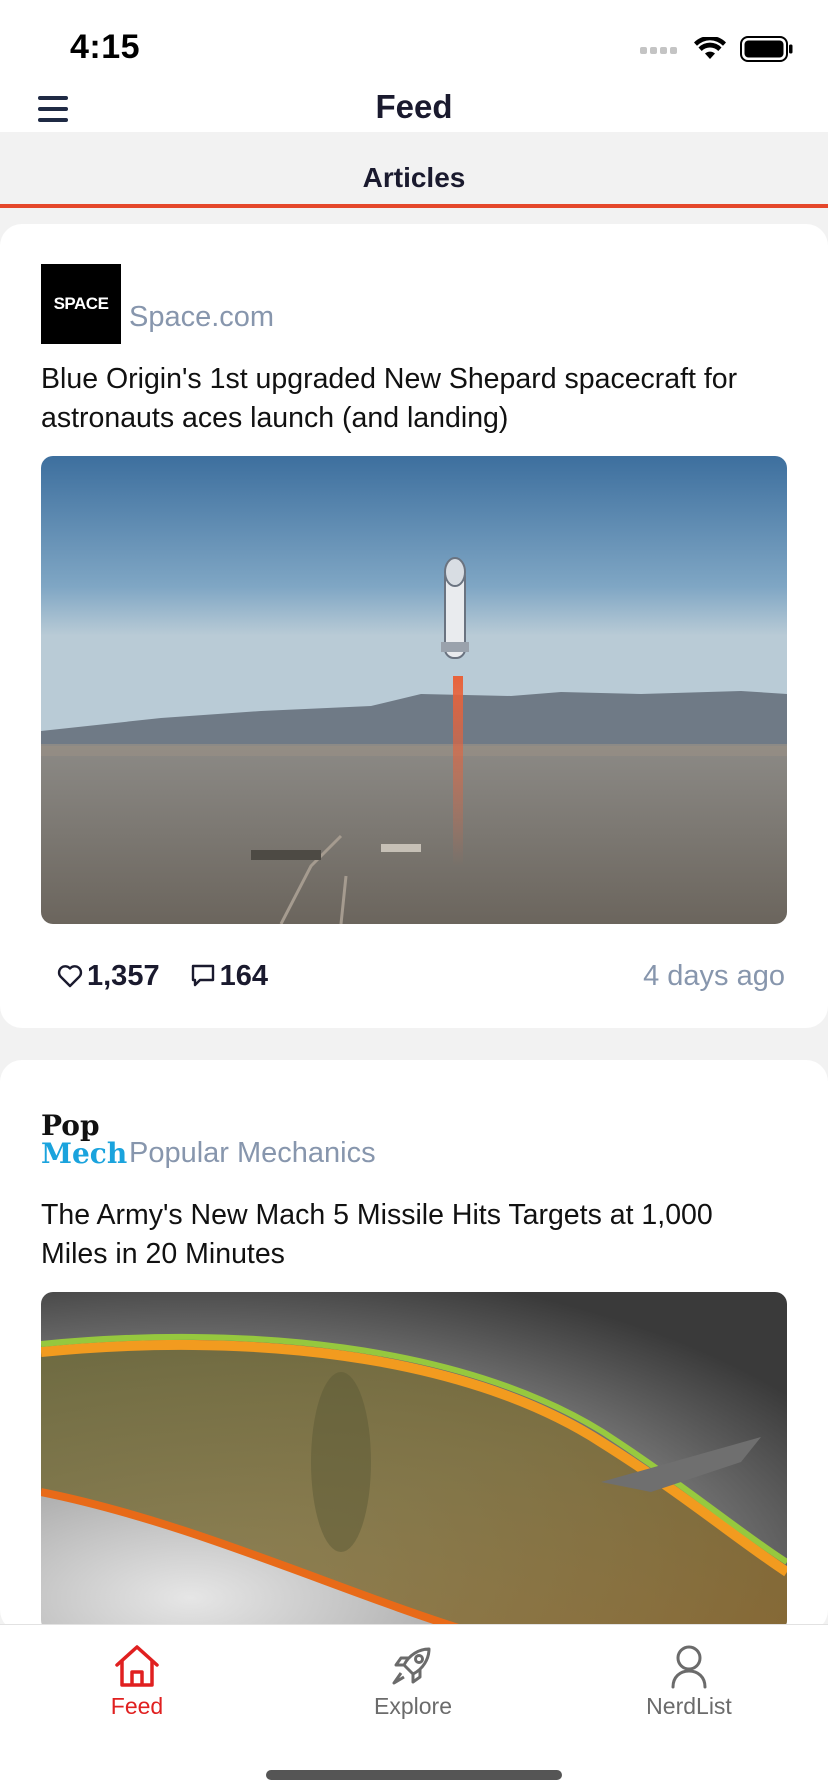 The height and width of the screenshot is (1792, 828). Describe the element at coordinates (414, 1140) in the screenshot. I see `source-row: Pop Mech Popular Mechanics` at that location.